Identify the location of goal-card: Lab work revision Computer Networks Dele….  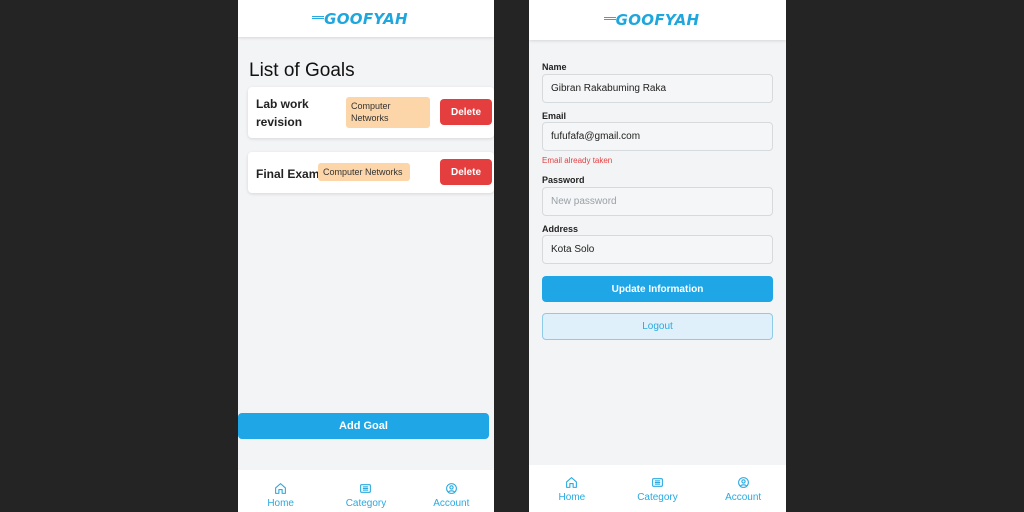
(371, 112).